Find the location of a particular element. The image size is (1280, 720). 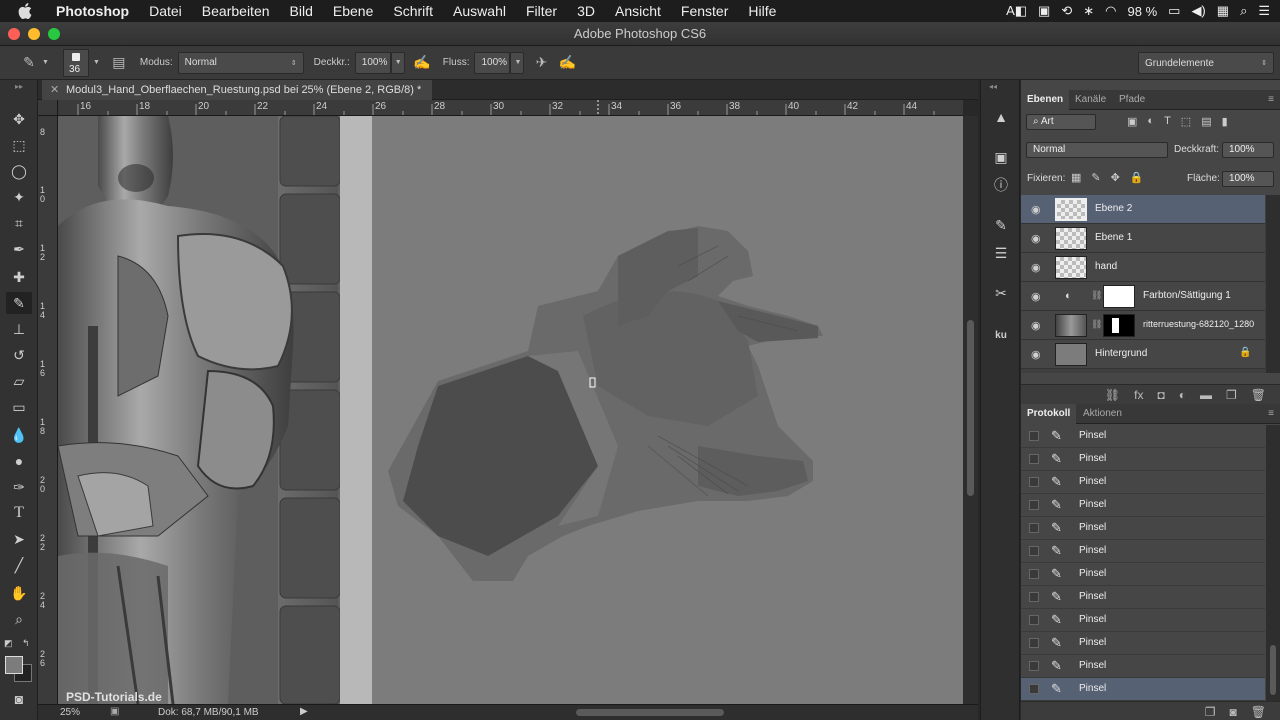

menu-auswahl: Auswahl is located at coordinates (479, 11).